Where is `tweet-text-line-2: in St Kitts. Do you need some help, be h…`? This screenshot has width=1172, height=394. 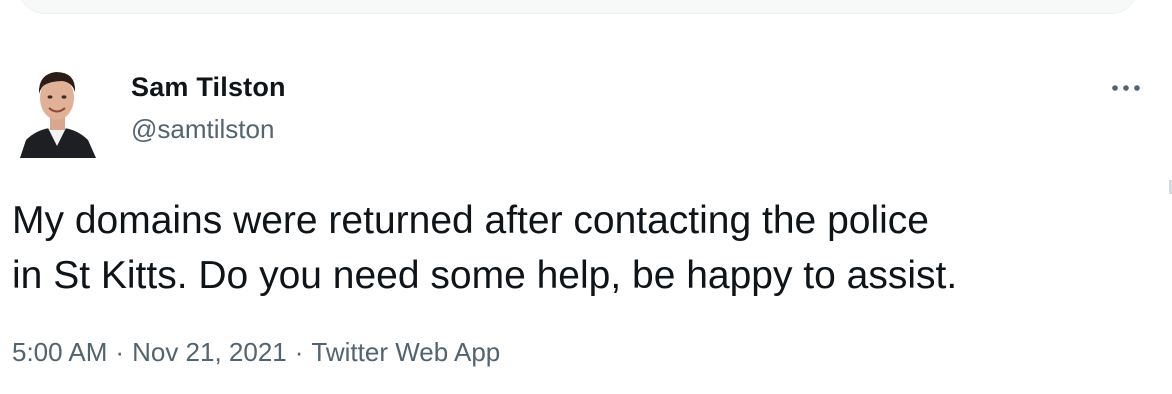
tweet-text-line-2: in St Kitts. Do you need some help, be h… is located at coordinates (485, 275).